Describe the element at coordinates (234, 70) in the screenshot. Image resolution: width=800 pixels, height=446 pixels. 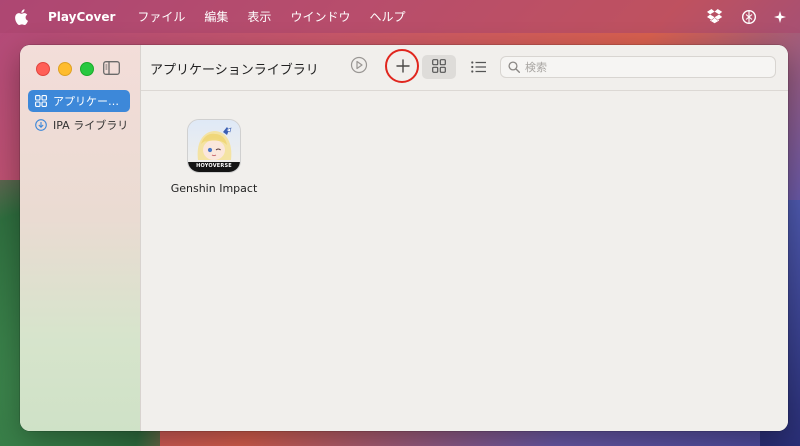
I see `page-title: アプリケーションライブラリ` at that location.